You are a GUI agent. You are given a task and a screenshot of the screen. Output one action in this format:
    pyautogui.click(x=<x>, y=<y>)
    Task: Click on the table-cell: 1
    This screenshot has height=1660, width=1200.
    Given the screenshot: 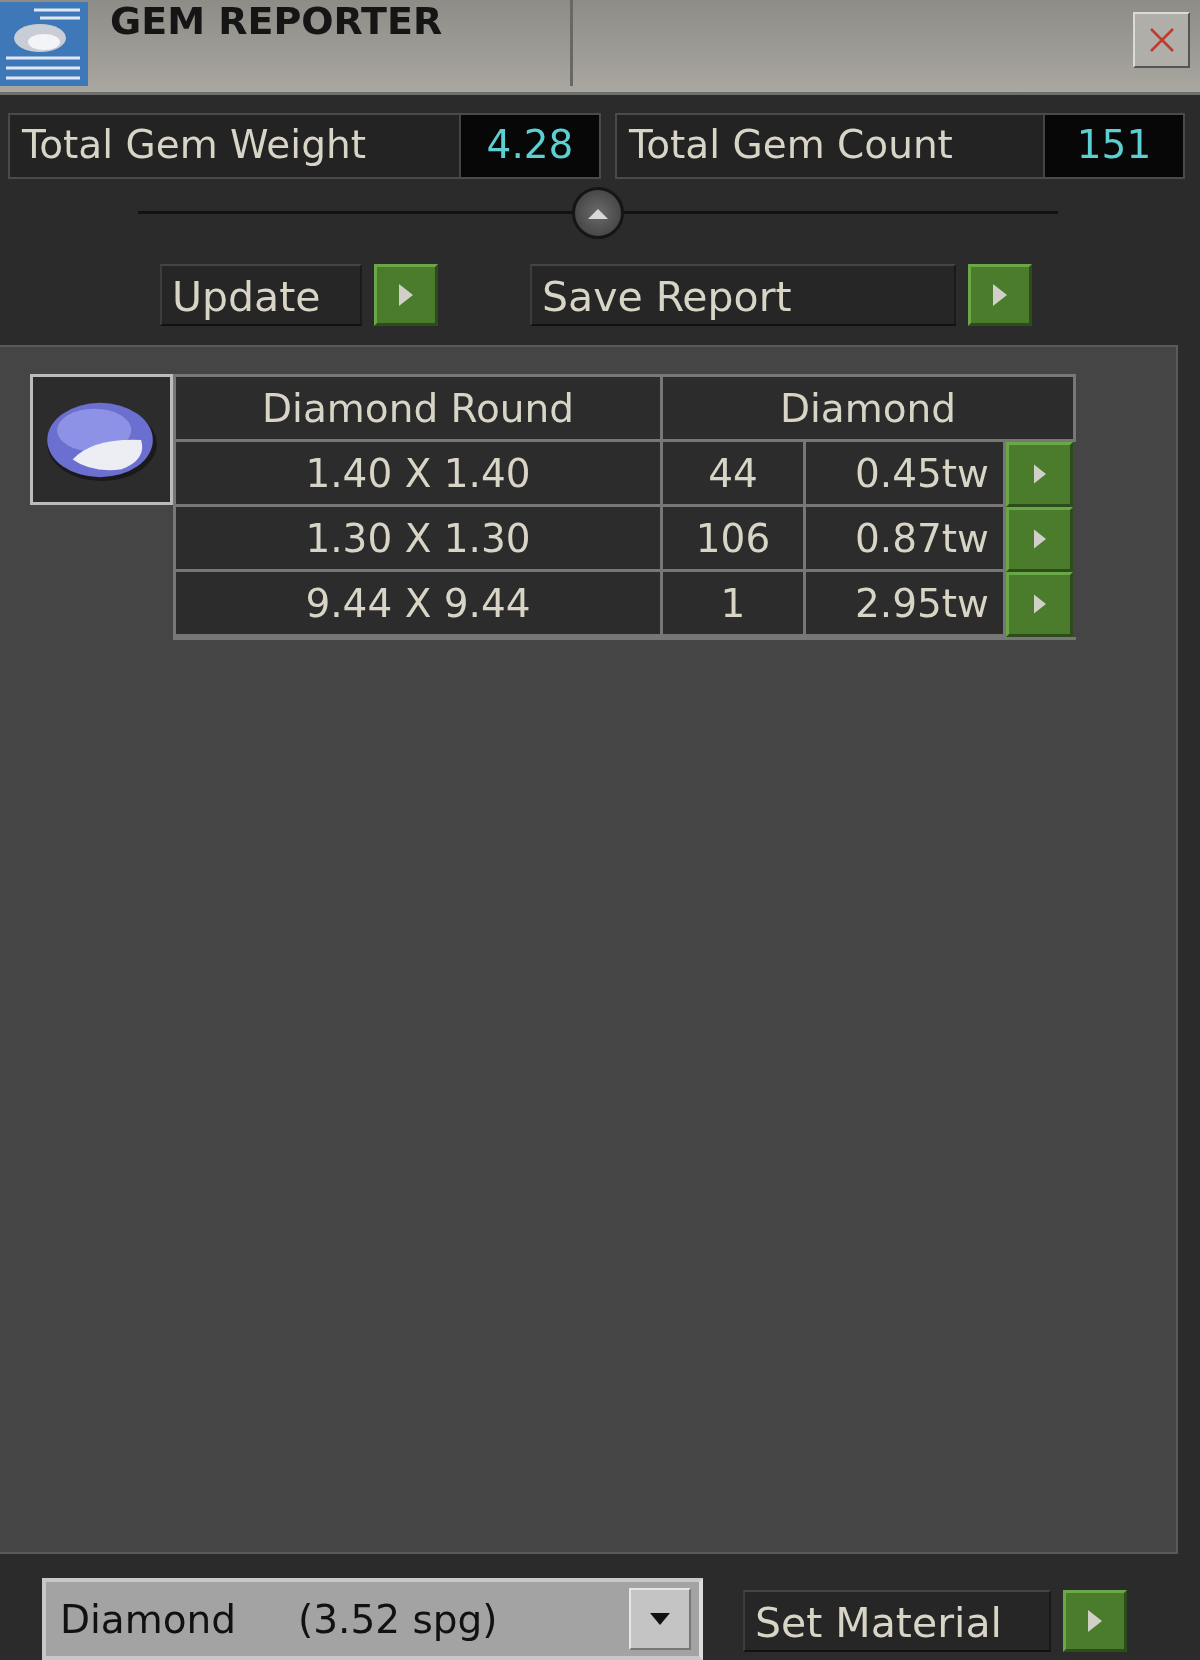 What is the action you would take?
    pyautogui.click(x=734, y=604)
    